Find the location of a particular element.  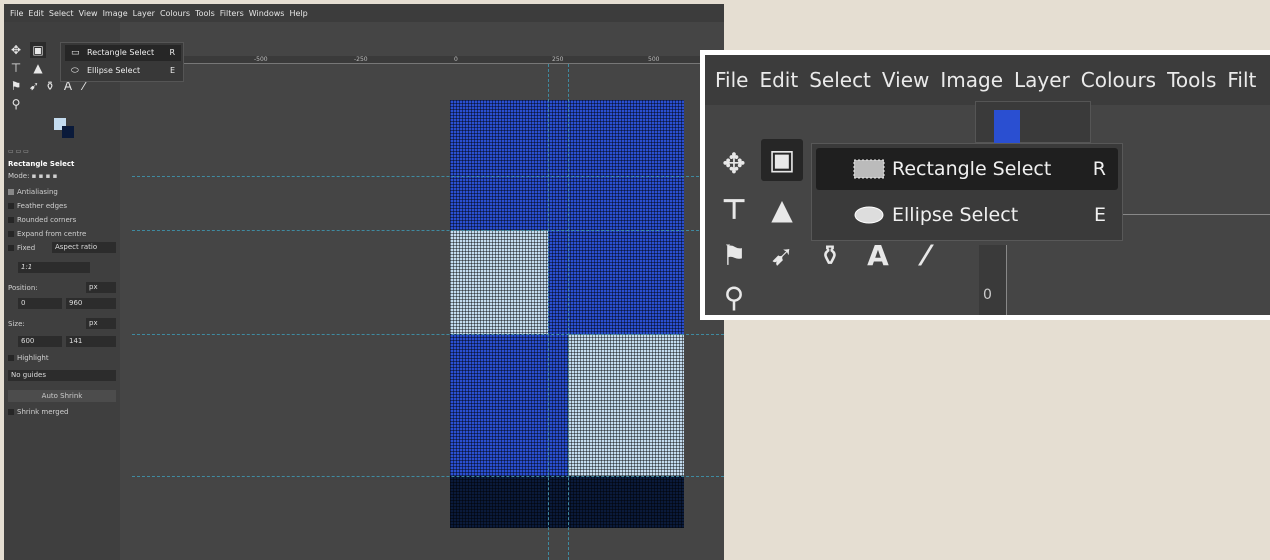

menu-select: Select is located at coordinates (61, 13).